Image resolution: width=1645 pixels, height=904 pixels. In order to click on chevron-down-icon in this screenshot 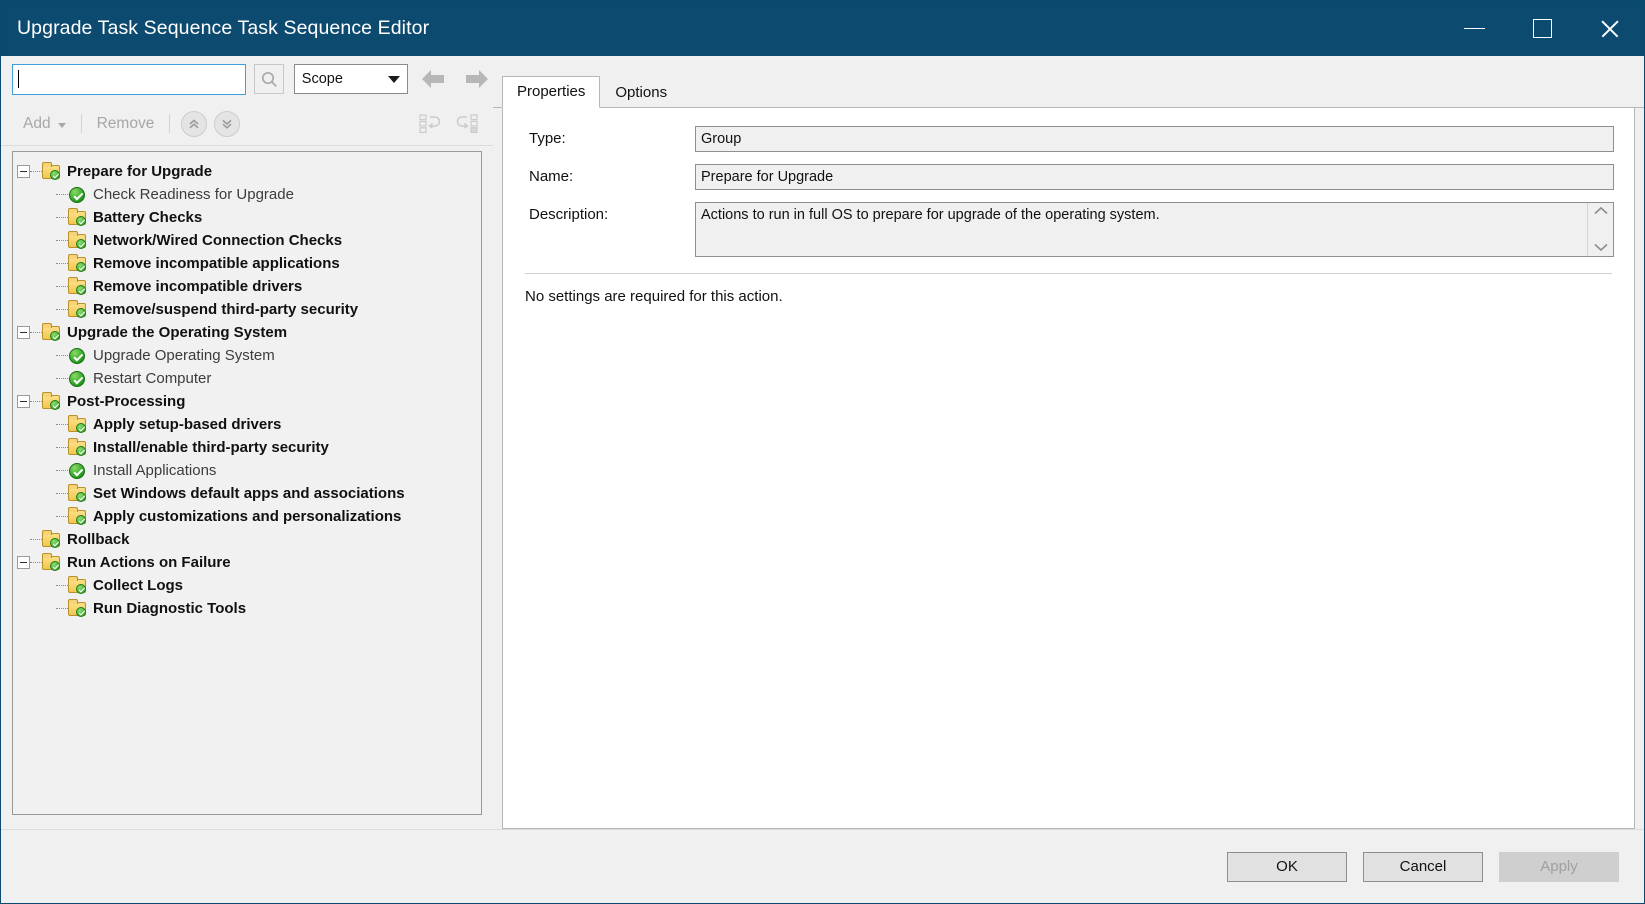, I will do `click(1601, 247)`.